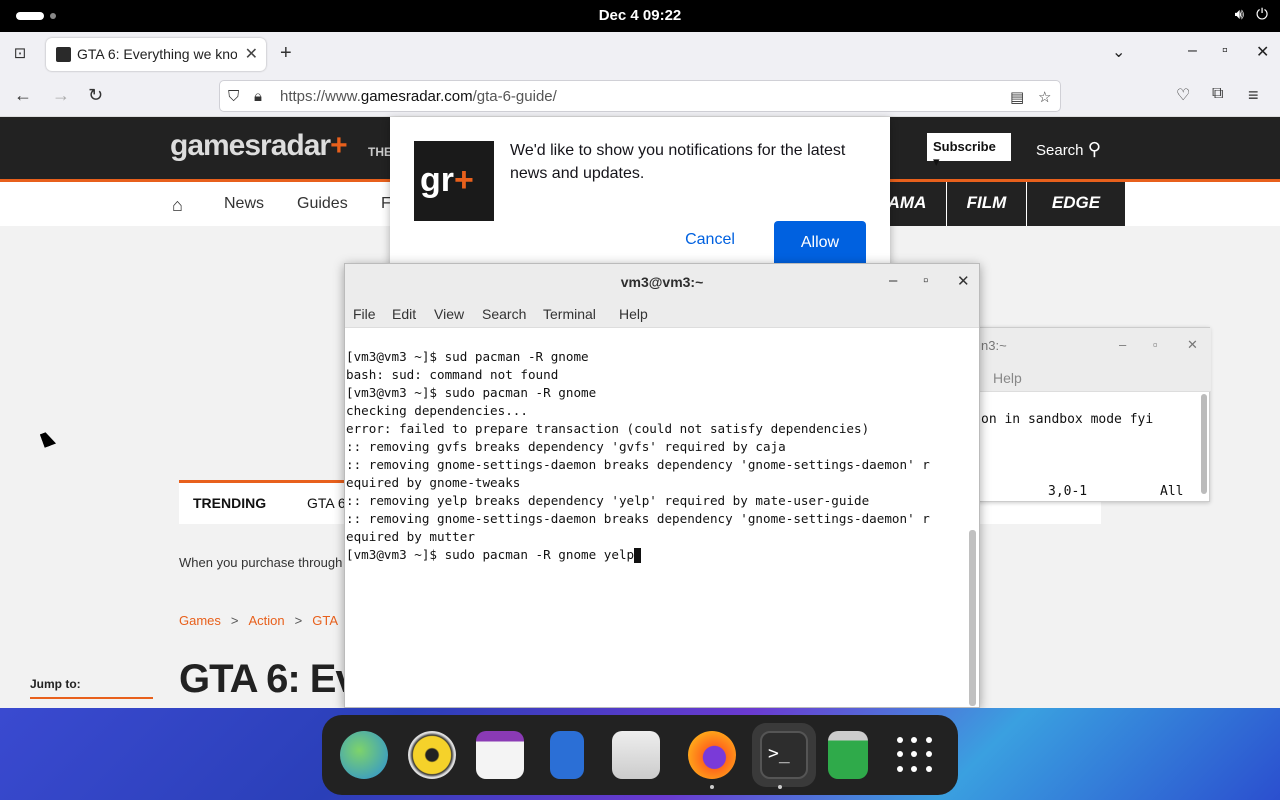  Describe the element at coordinates (1251, 14) in the screenshot. I see `system-tray: 🔊︎ ⏻` at that location.